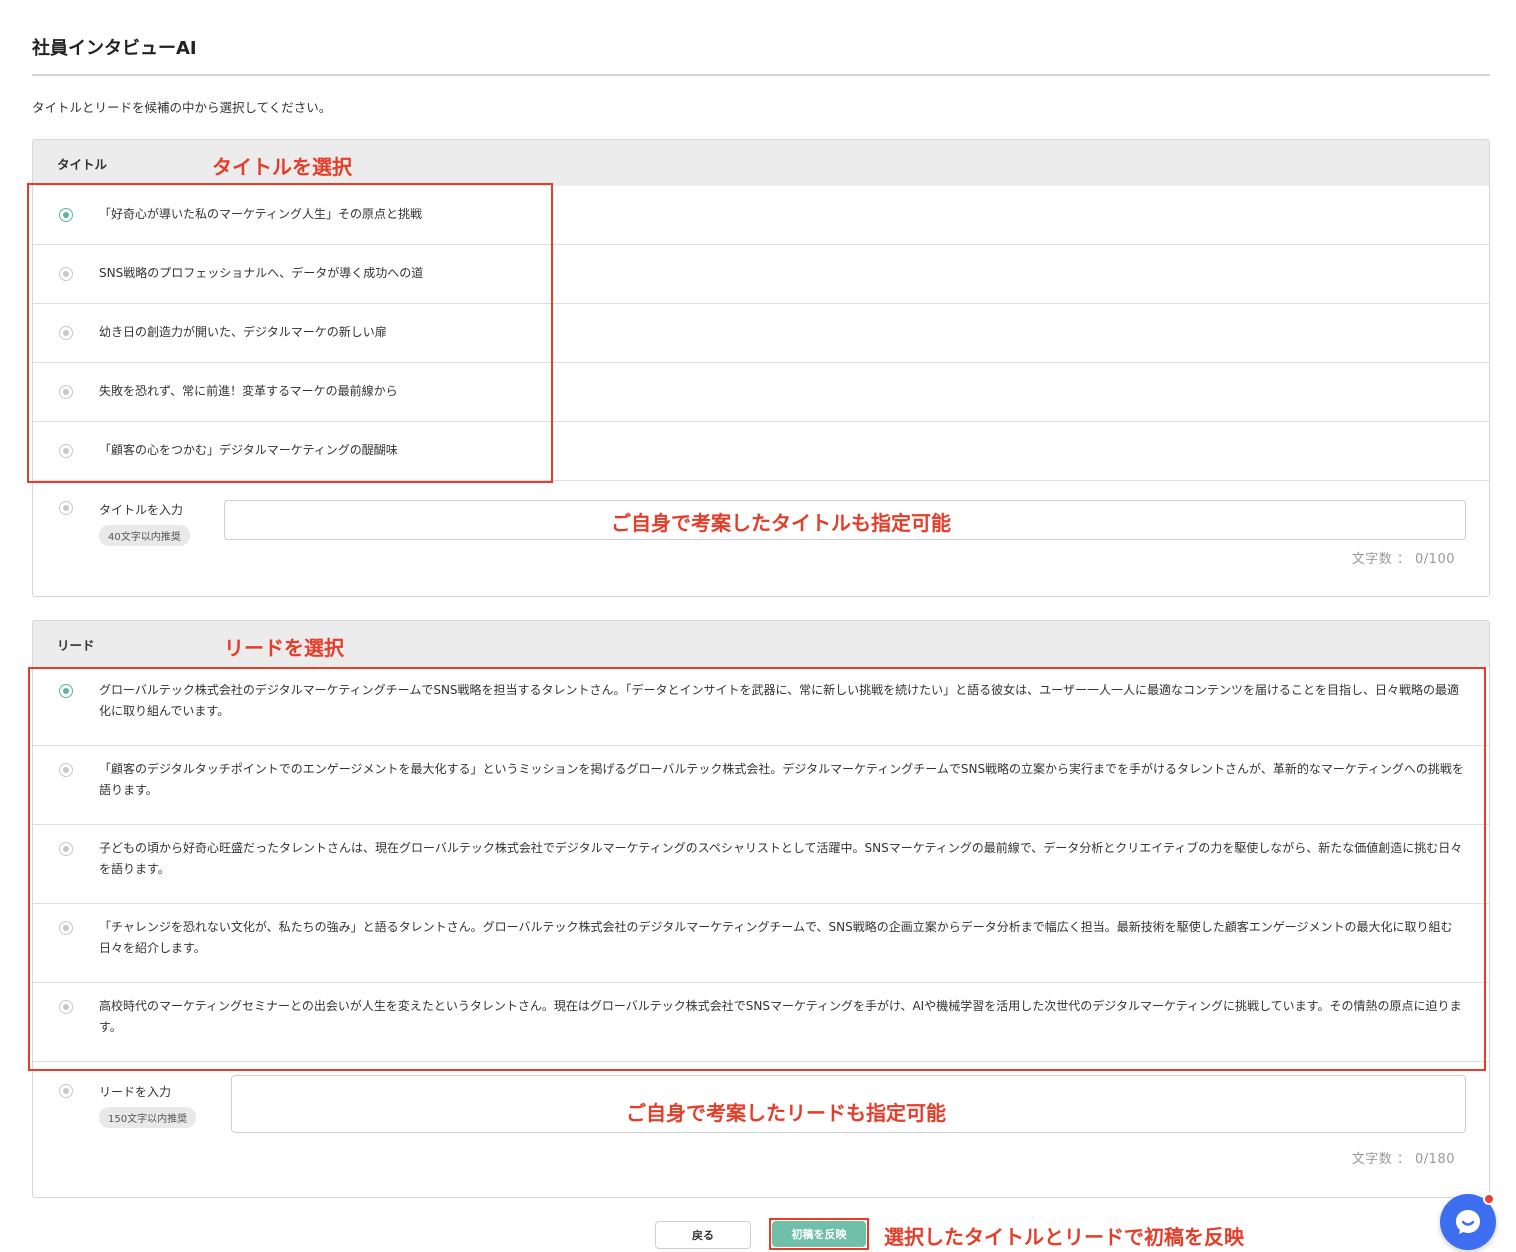  I want to click on title-char-count: 文字数 ： 0/100, so click(1403, 559).